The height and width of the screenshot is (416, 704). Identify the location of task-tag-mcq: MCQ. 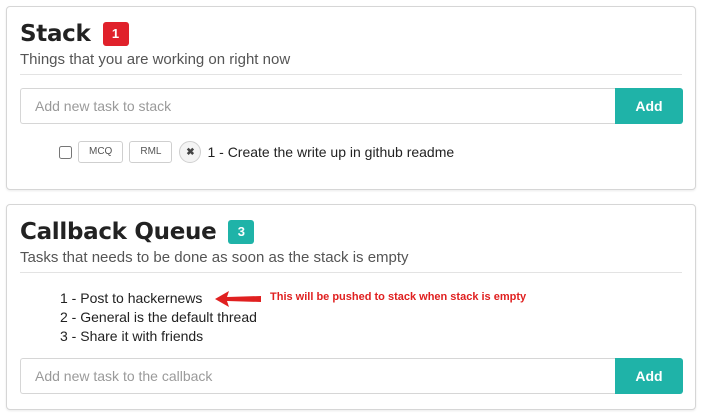
(101, 152).